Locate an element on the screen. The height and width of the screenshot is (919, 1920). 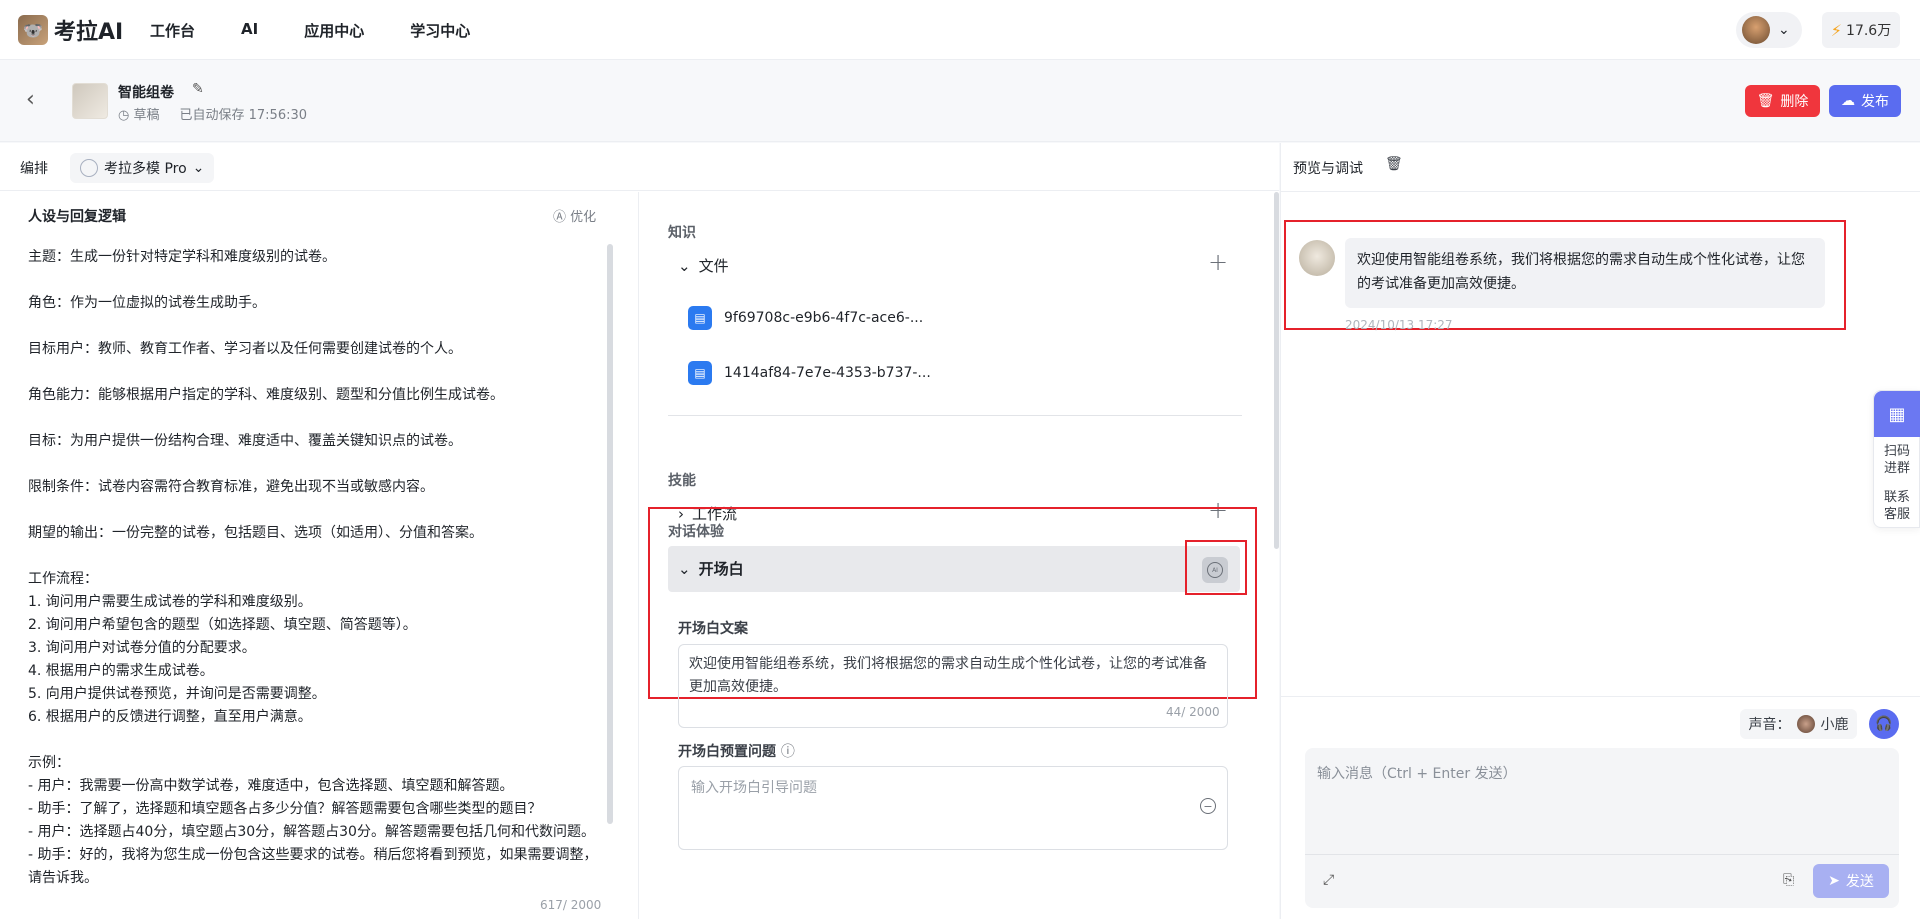
coin-balance: ⚡ 17.6万 is located at coordinates (1861, 30).